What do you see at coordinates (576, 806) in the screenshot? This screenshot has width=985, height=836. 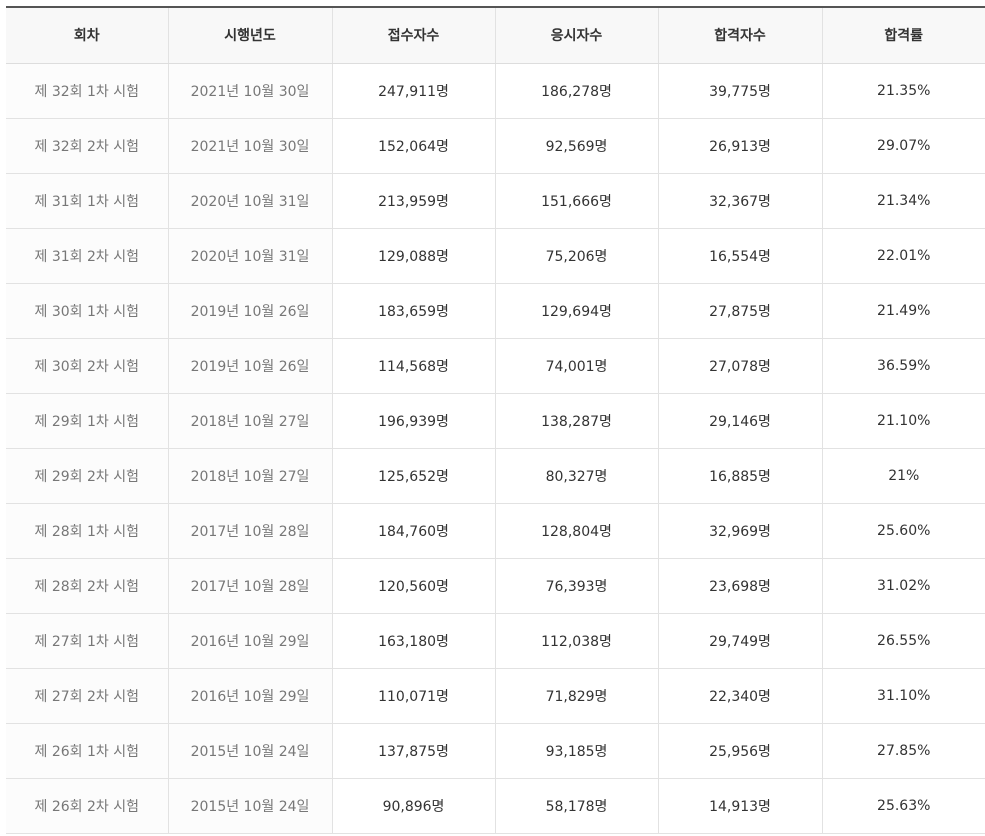 I see `cell-examinees: 58,178명` at bounding box center [576, 806].